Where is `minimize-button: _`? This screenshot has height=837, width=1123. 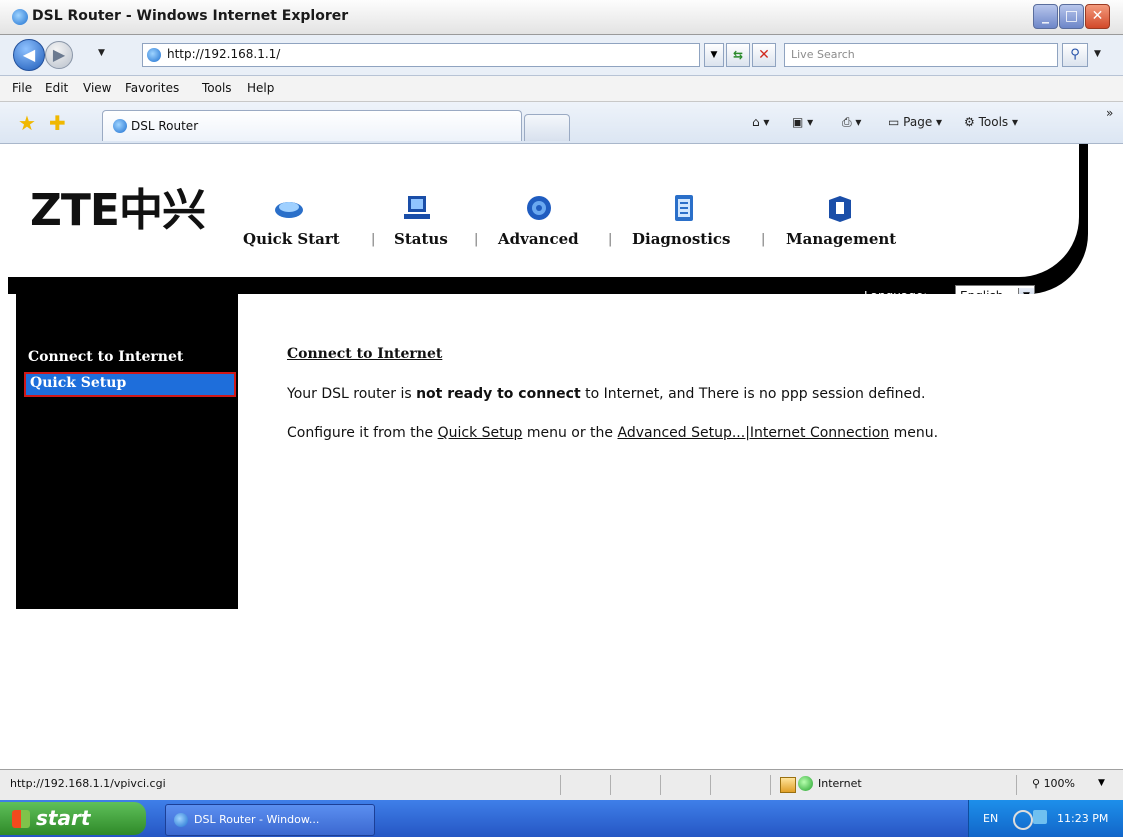 minimize-button: _ is located at coordinates (1045, 16).